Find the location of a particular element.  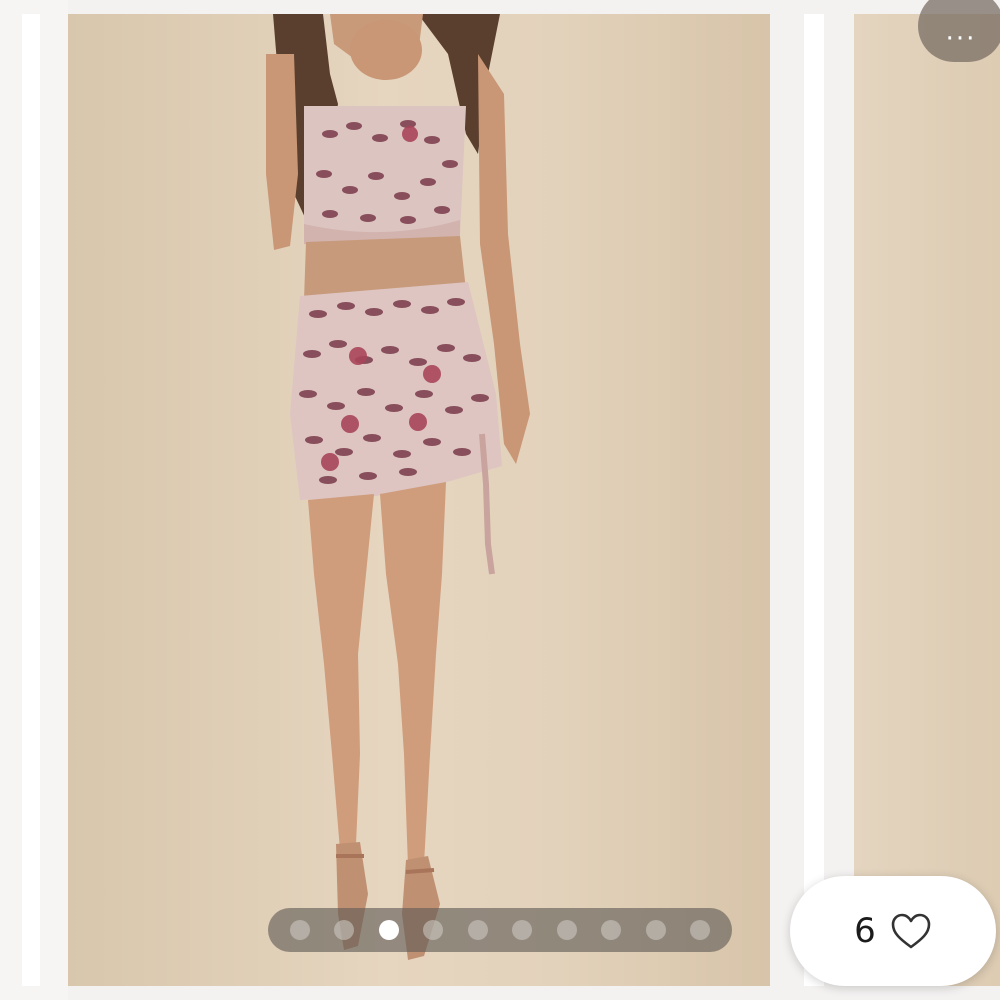

carousel-divider-right is located at coordinates (812, 500).